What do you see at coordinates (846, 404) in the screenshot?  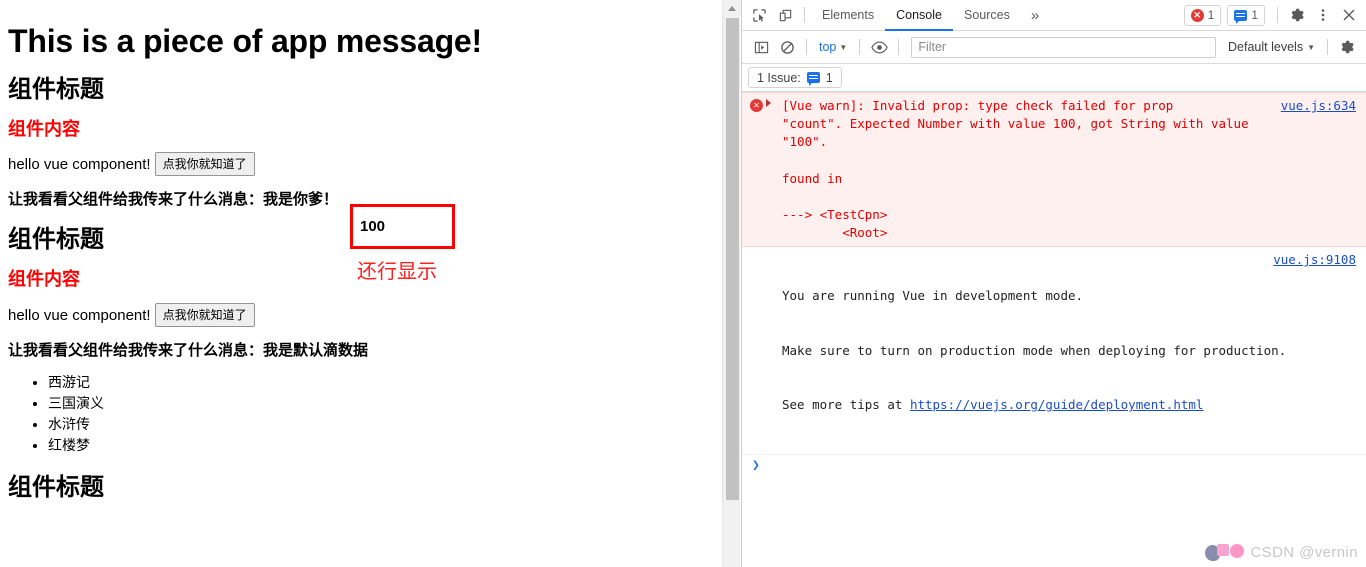 I see `info-line-3-prefix: See more tips at` at bounding box center [846, 404].